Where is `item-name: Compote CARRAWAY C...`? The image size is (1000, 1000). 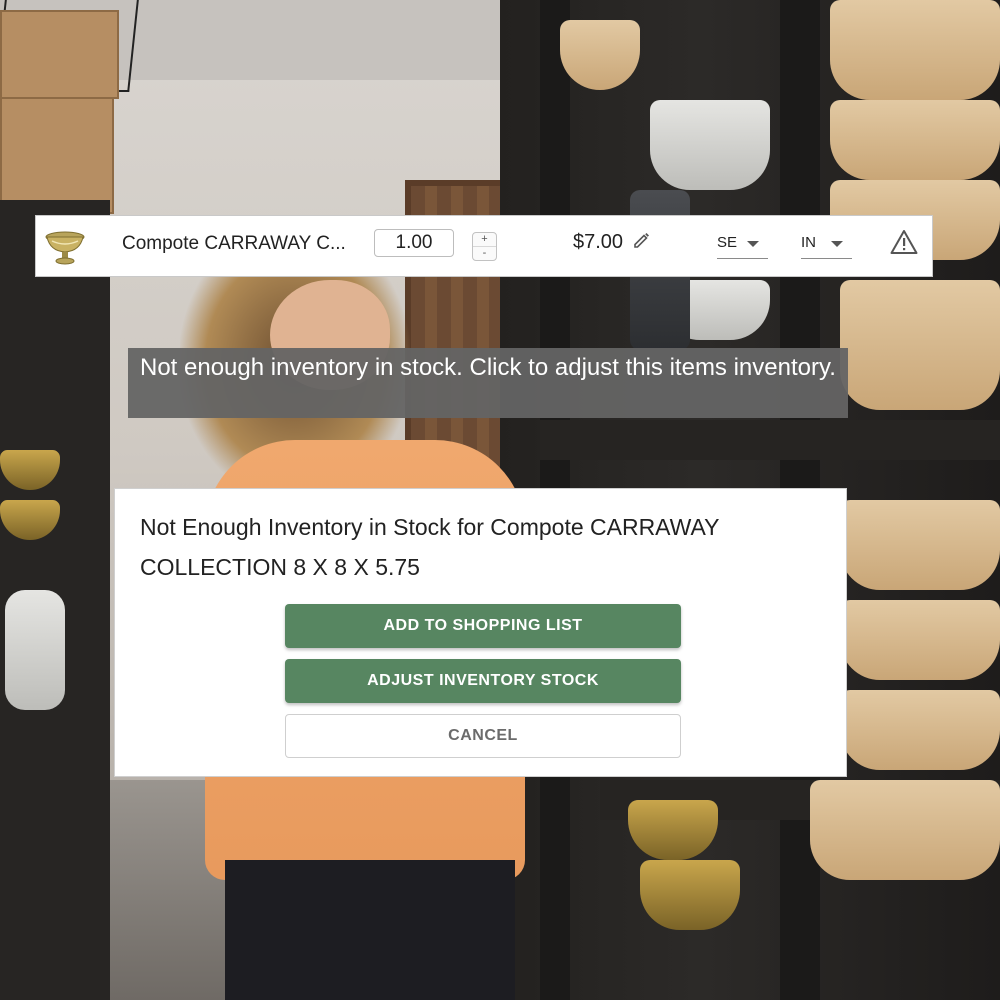
item-name: Compote CARRAWAY C... is located at coordinates (234, 243).